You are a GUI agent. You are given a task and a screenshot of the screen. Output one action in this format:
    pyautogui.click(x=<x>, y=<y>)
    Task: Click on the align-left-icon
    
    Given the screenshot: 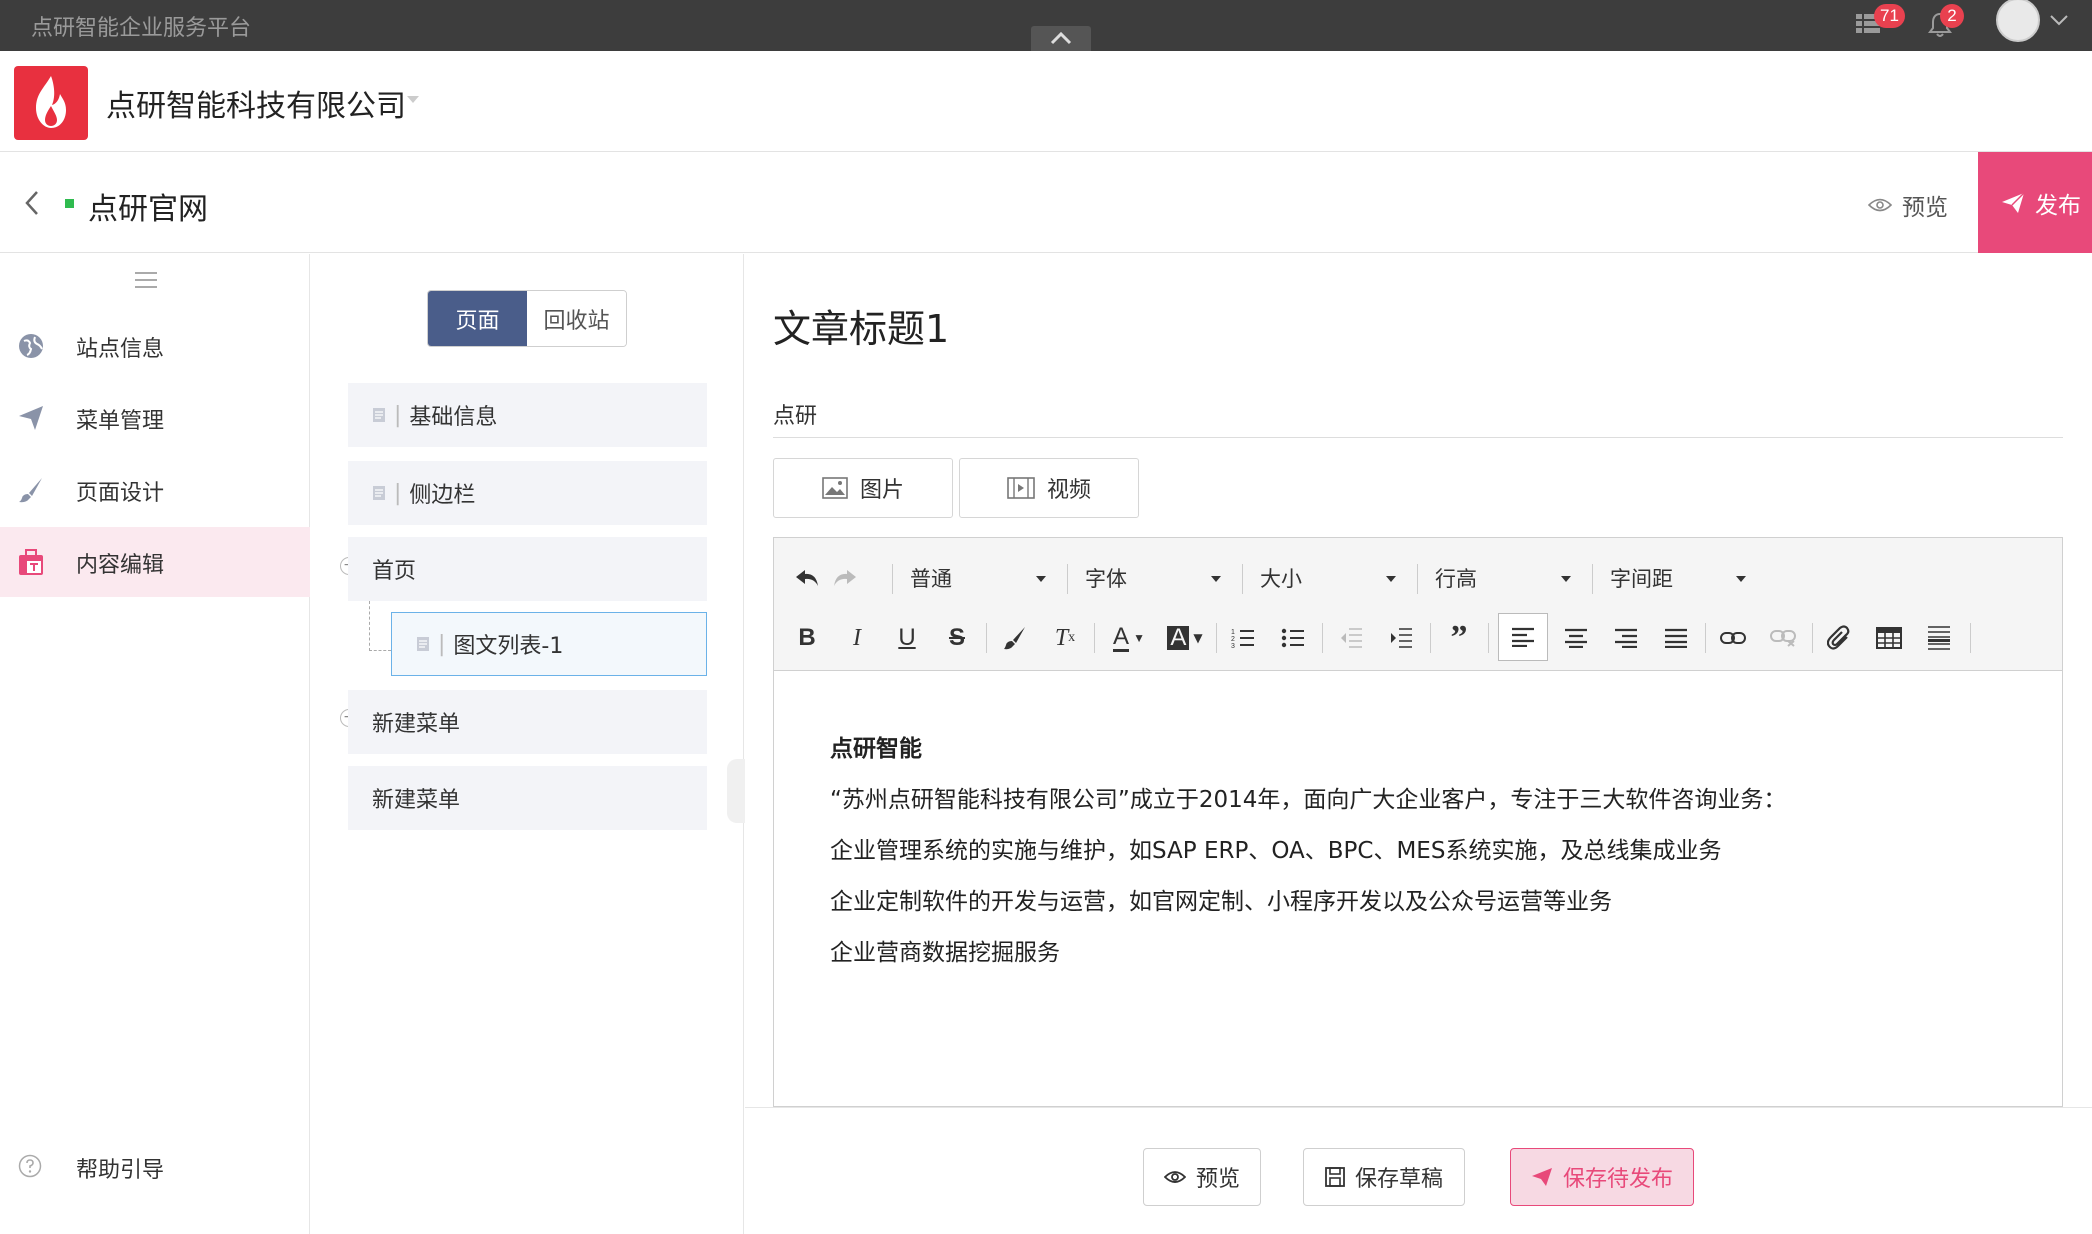 What is the action you would take?
    pyautogui.click(x=1523, y=637)
    